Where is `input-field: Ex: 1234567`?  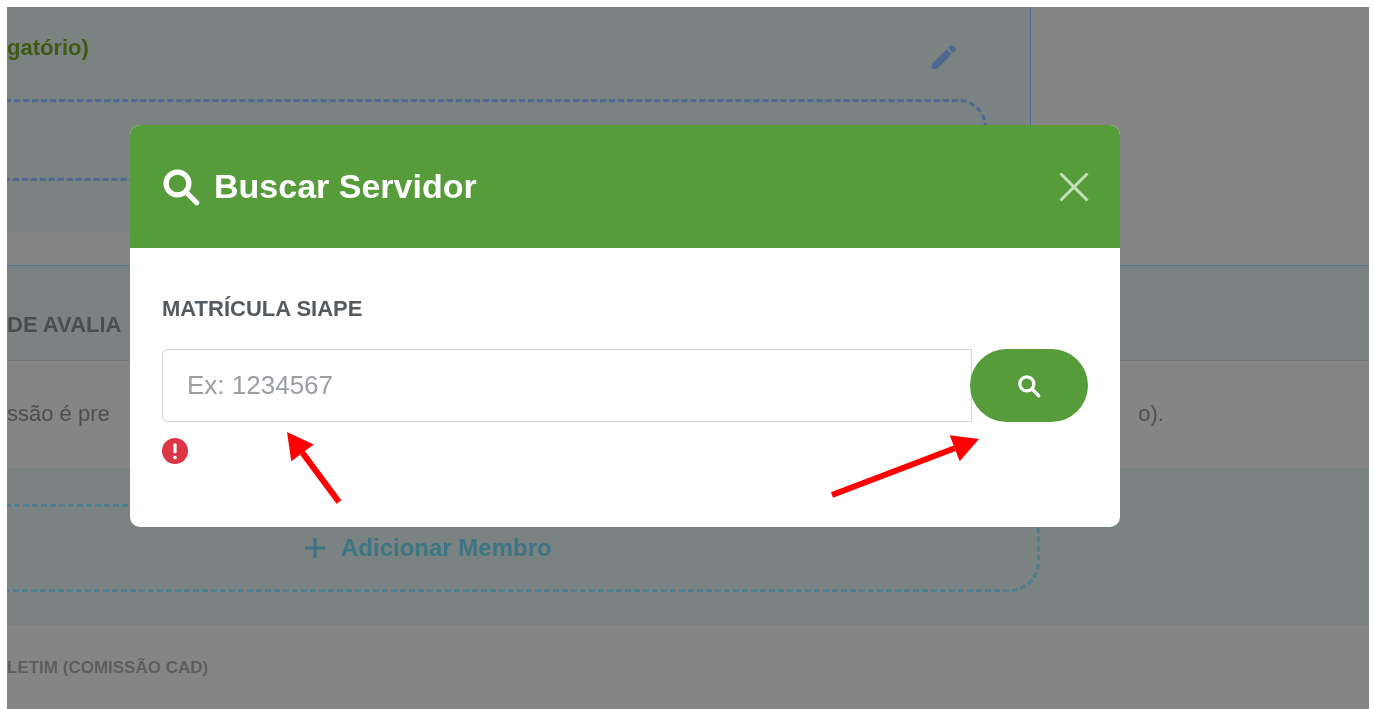
input-field: Ex: 1234567 is located at coordinates (567, 385).